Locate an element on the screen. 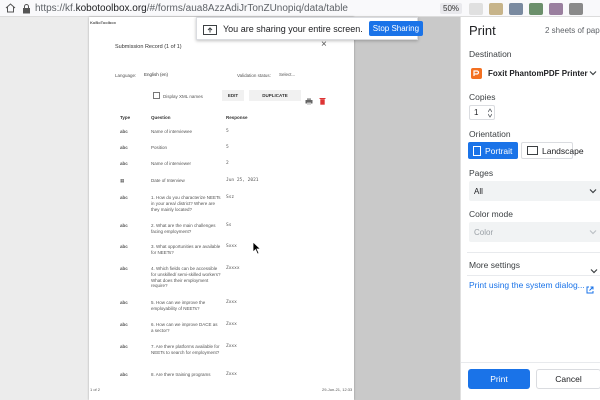 The image size is (600, 400). row-question: Name of interviewer is located at coordinates (171, 163).